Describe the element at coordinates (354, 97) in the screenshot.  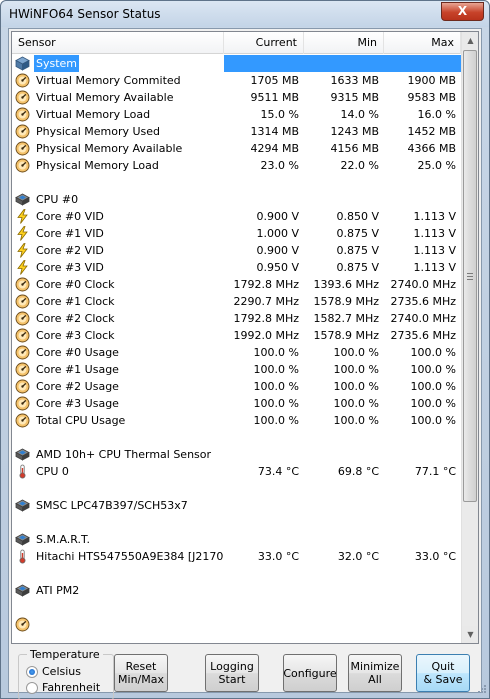
I see `min-value-cell: 9315 MB` at that location.